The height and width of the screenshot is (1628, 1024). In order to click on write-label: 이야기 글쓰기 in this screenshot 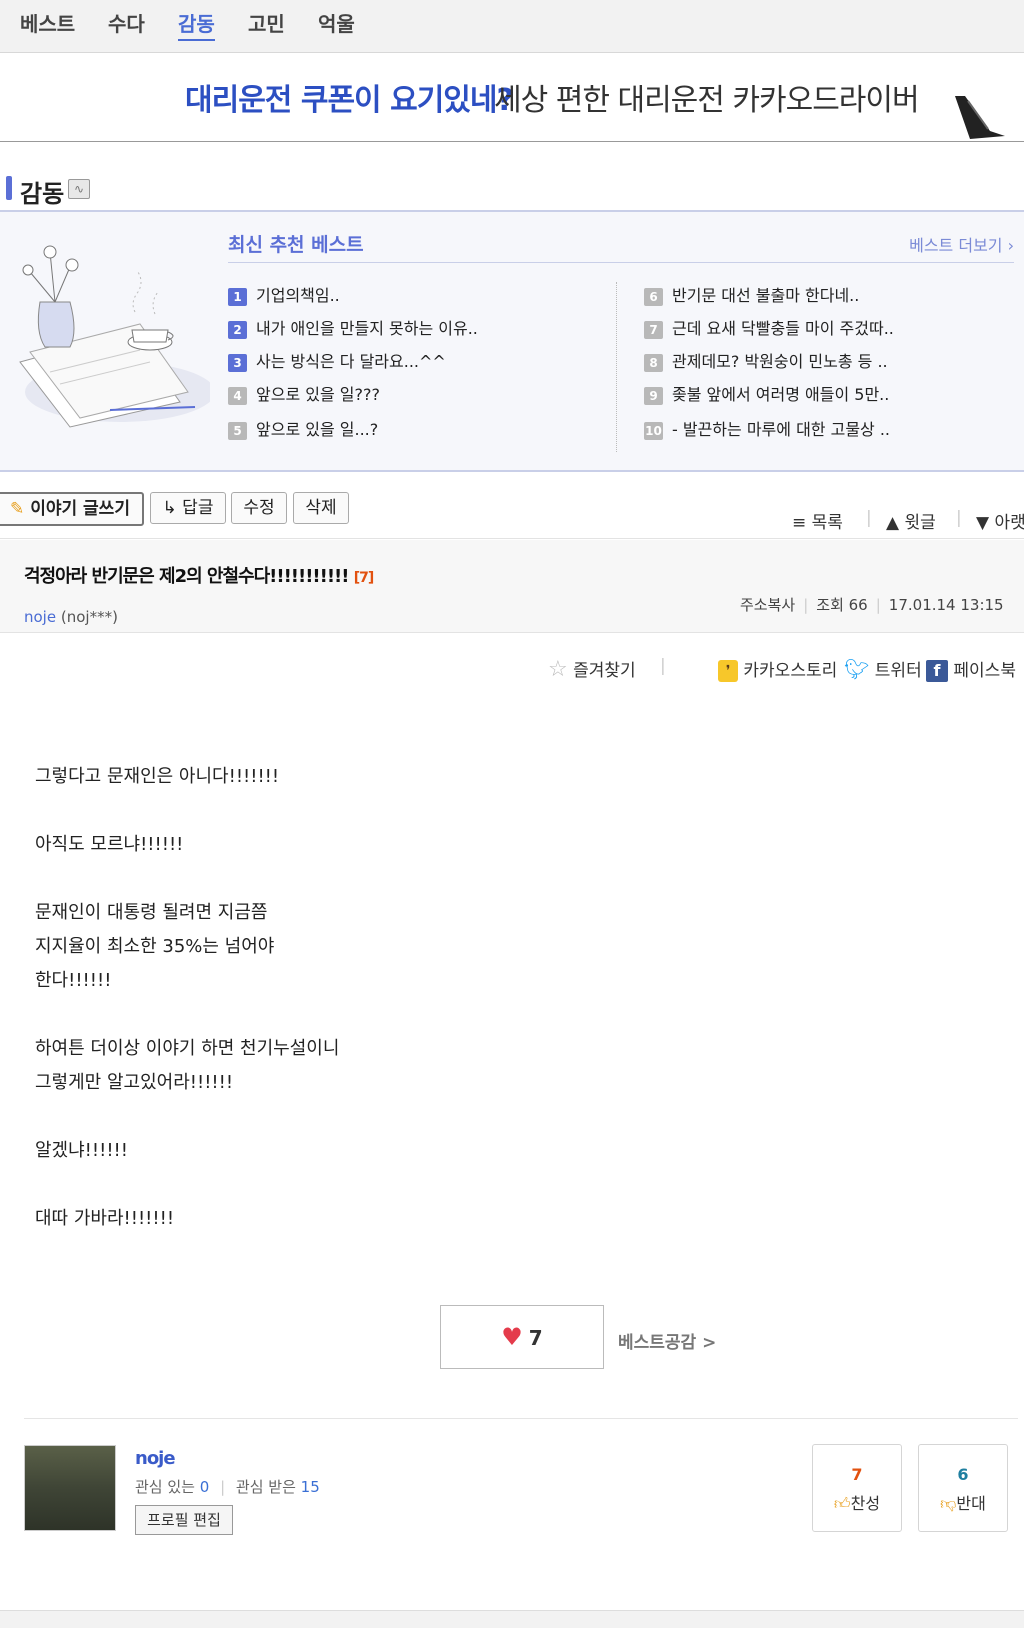, I will do `click(80, 509)`.